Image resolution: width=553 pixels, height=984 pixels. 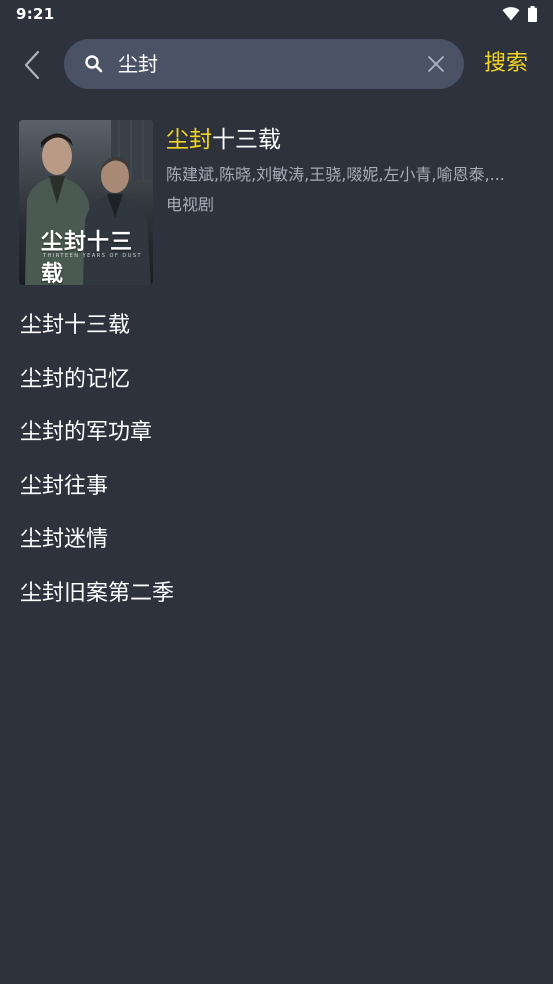 What do you see at coordinates (532, 14) in the screenshot?
I see `battery-icon` at bounding box center [532, 14].